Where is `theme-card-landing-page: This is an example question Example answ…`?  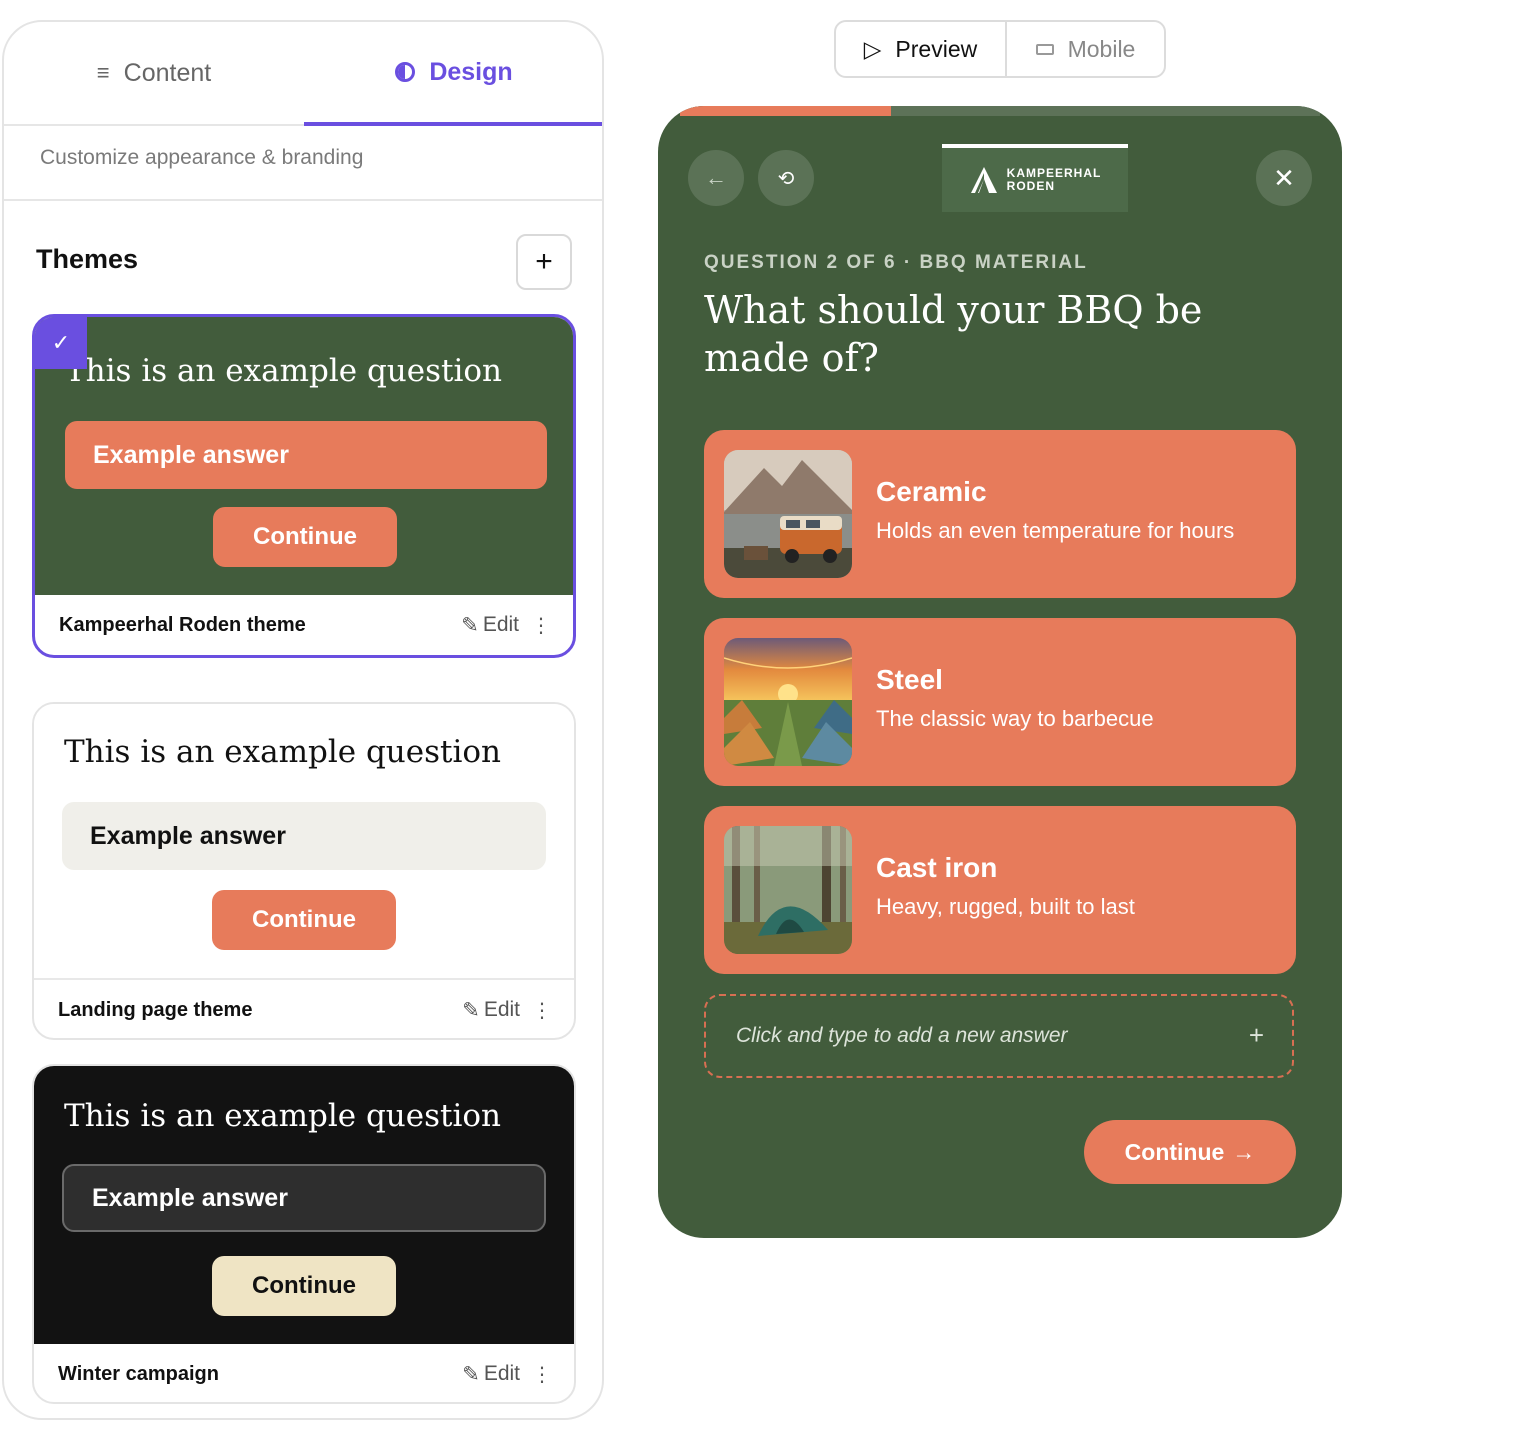 theme-card-landing-page: This is an example question Example answ… is located at coordinates (304, 871).